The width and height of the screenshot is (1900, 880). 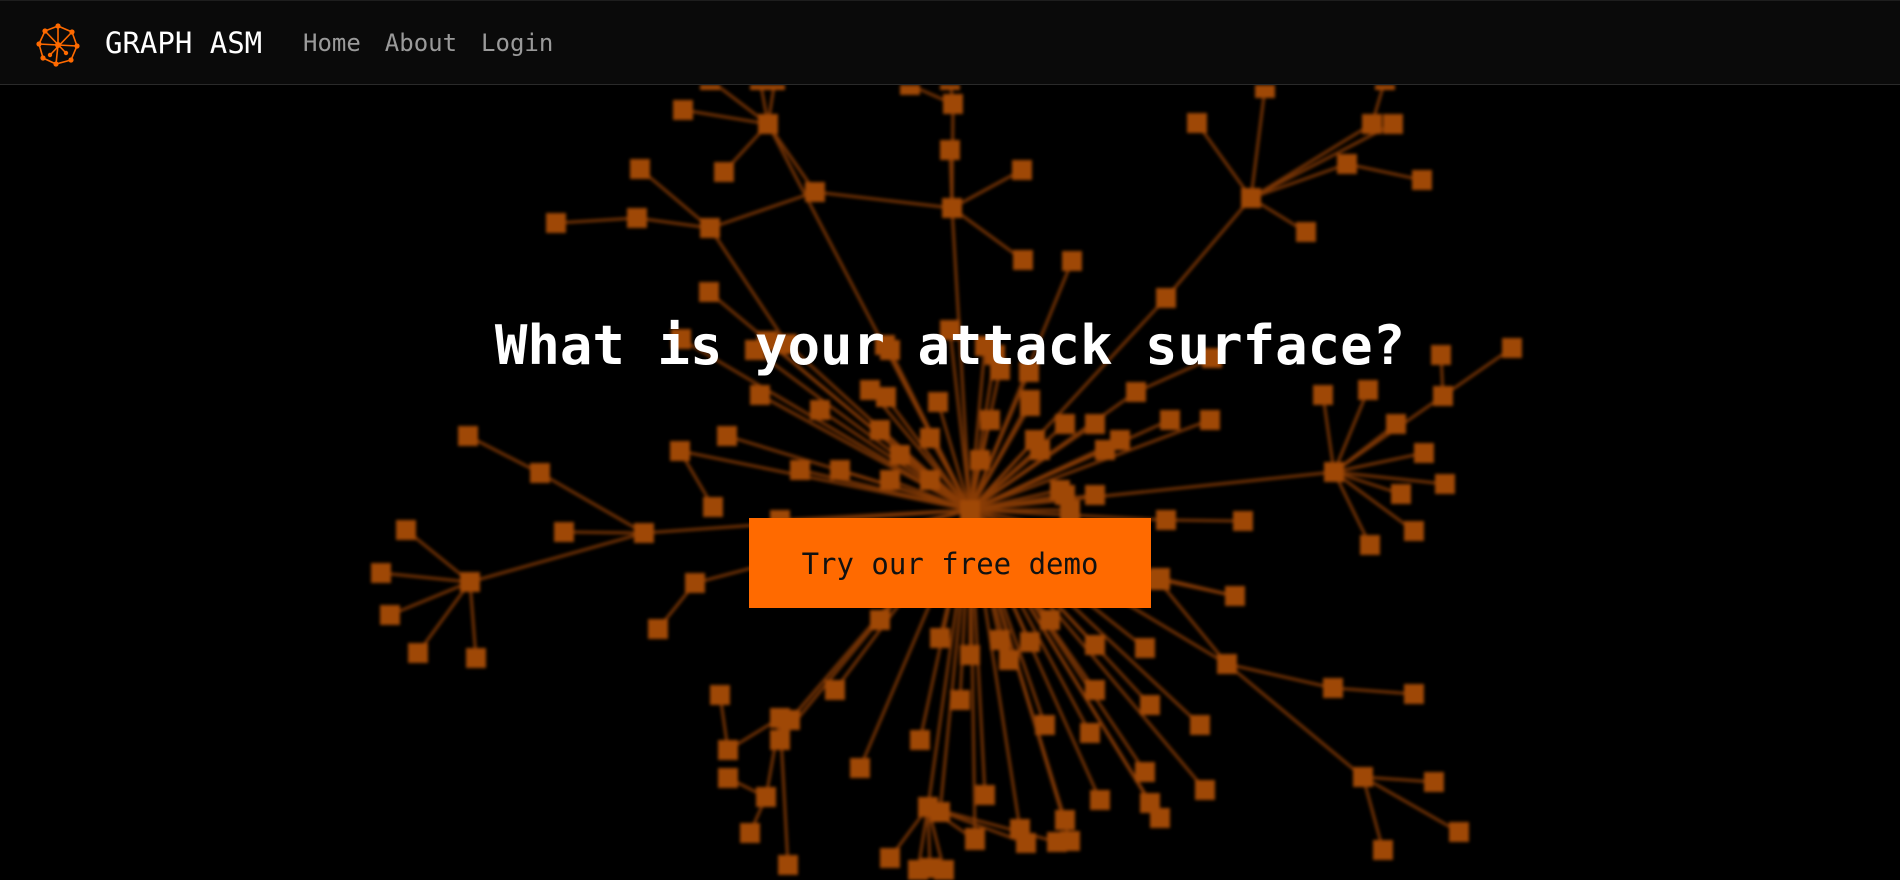 What do you see at coordinates (950, 346) in the screenshot?
I see `hero-title: What is your attack surface?` at bounding box center [950, 346].